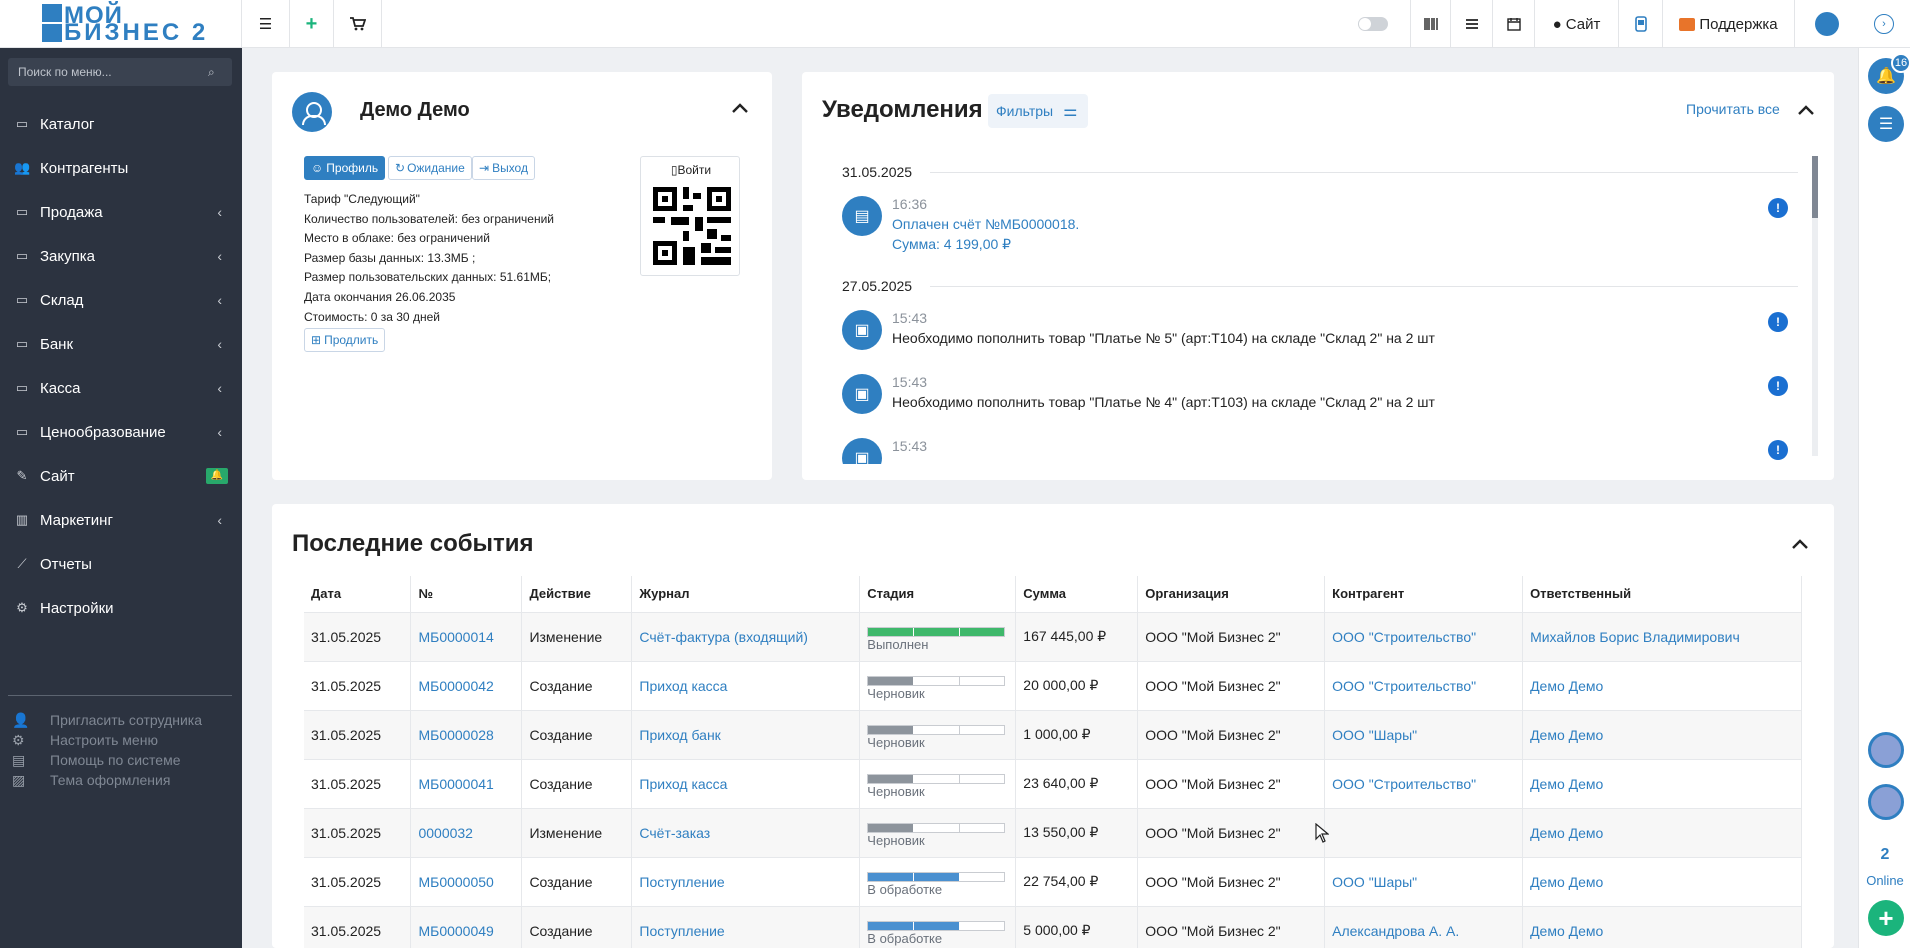 This screenshot has height=948, width=1910. What do you see at coordinates (107, 780) in the screenshot?
I see `sidebar-extra-link: ▨ Тема оформления` at bounding box center [107, 780].